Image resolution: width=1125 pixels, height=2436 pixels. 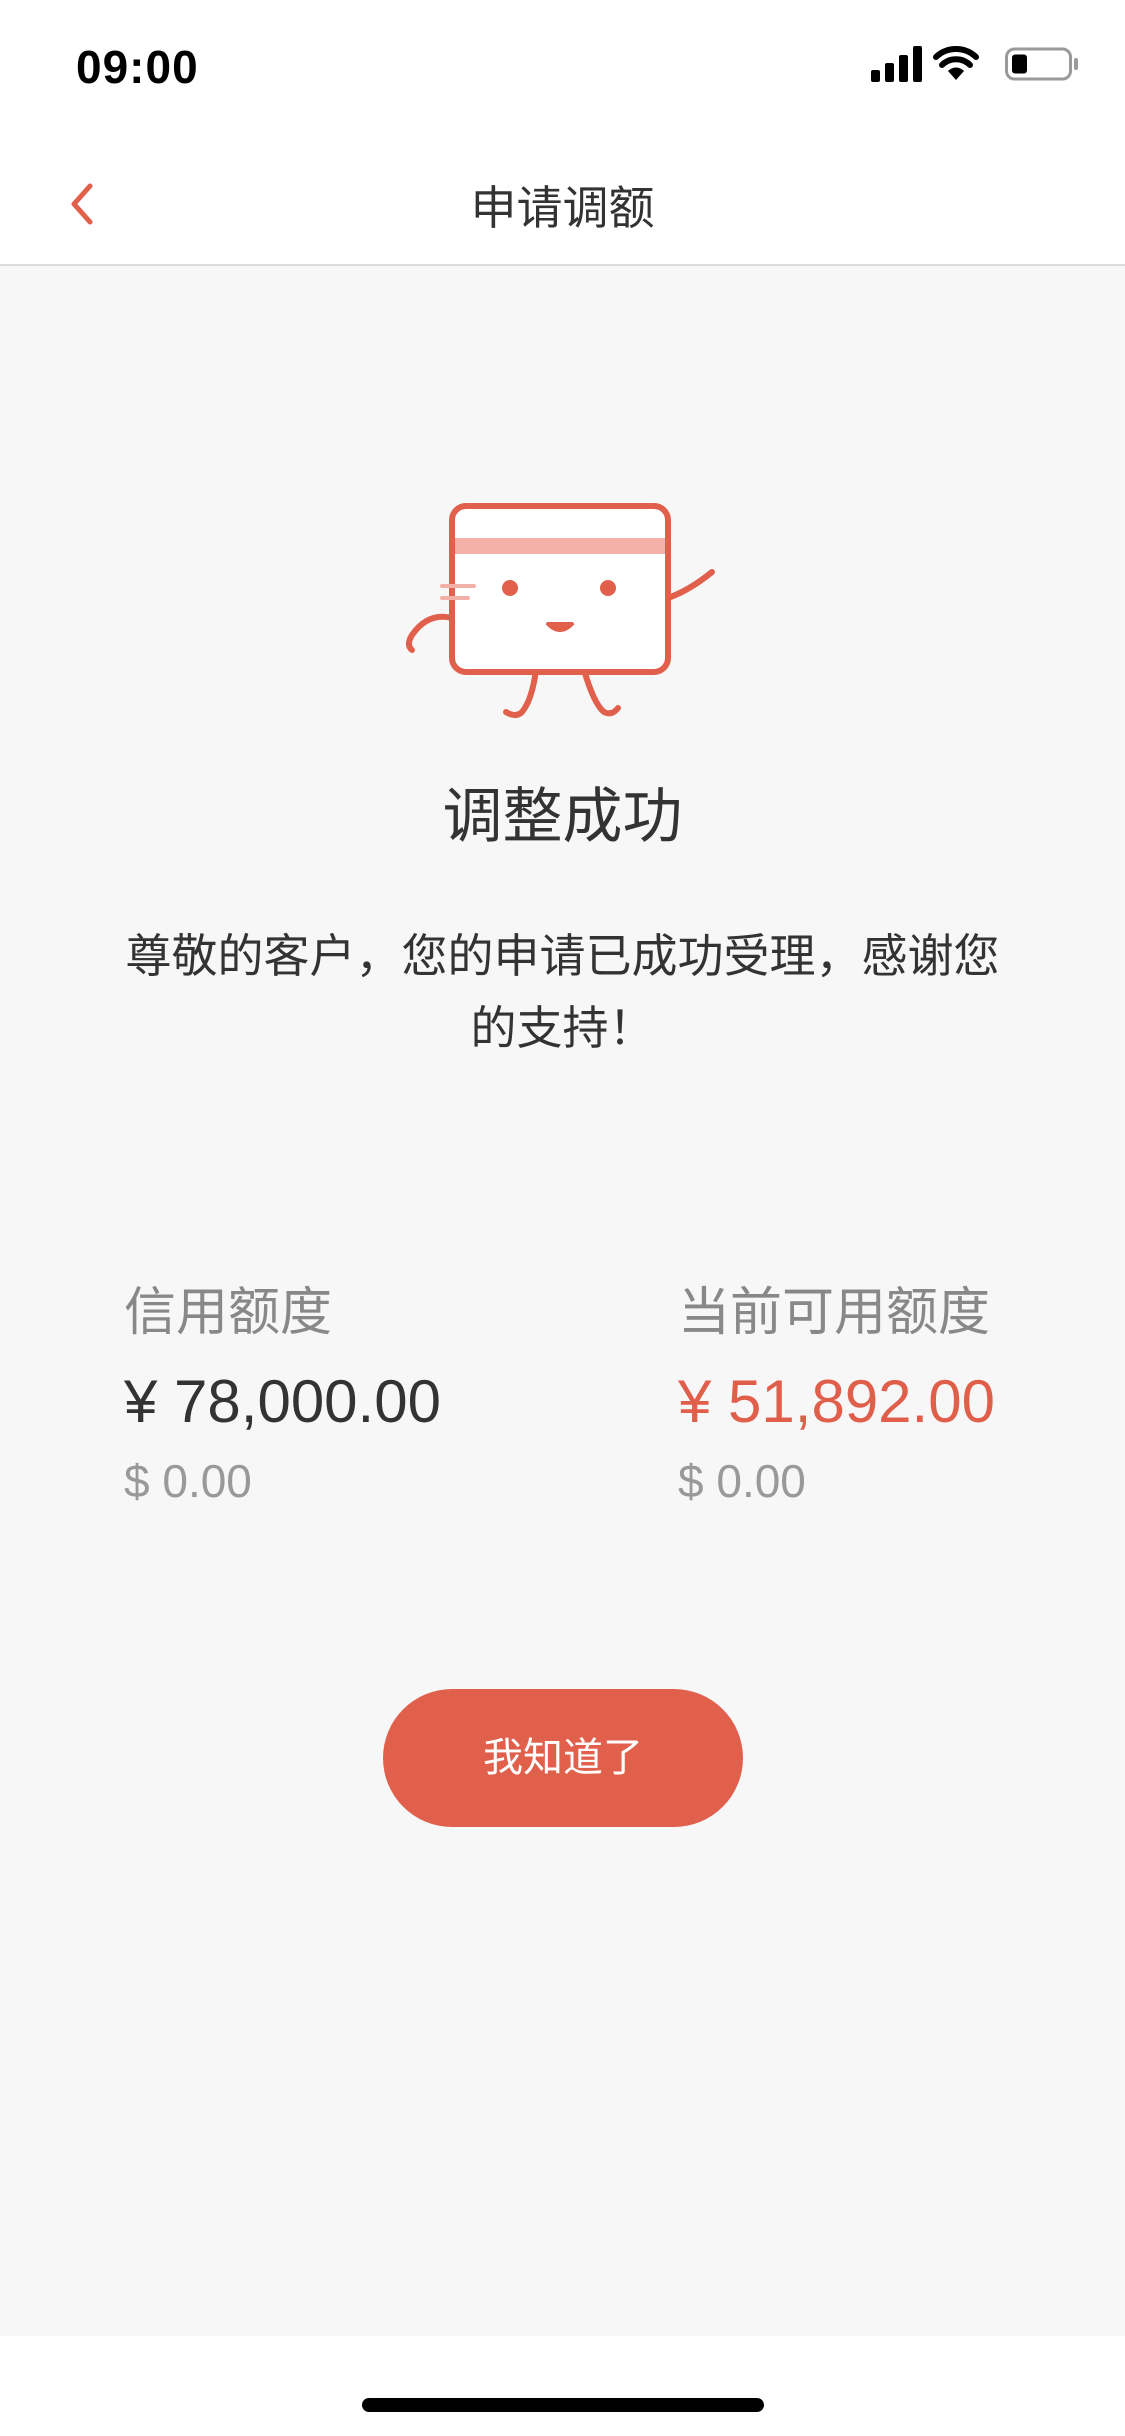 I want to click on status-time: 09:00, so click(x=137, y=67).